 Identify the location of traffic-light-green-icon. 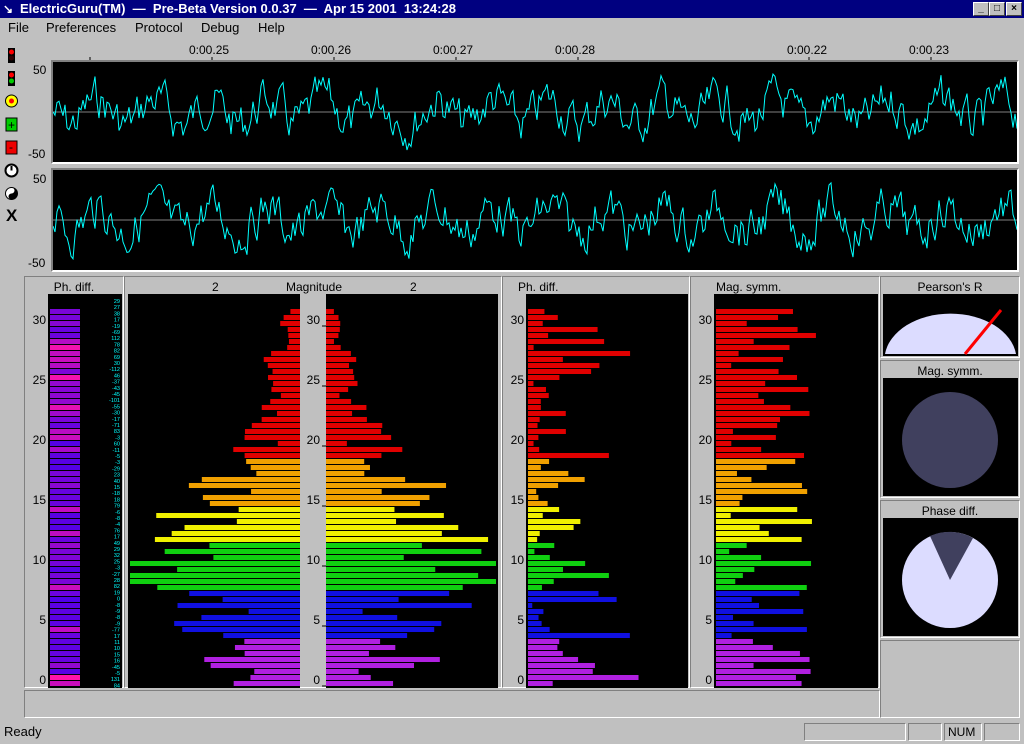
(11, 78).